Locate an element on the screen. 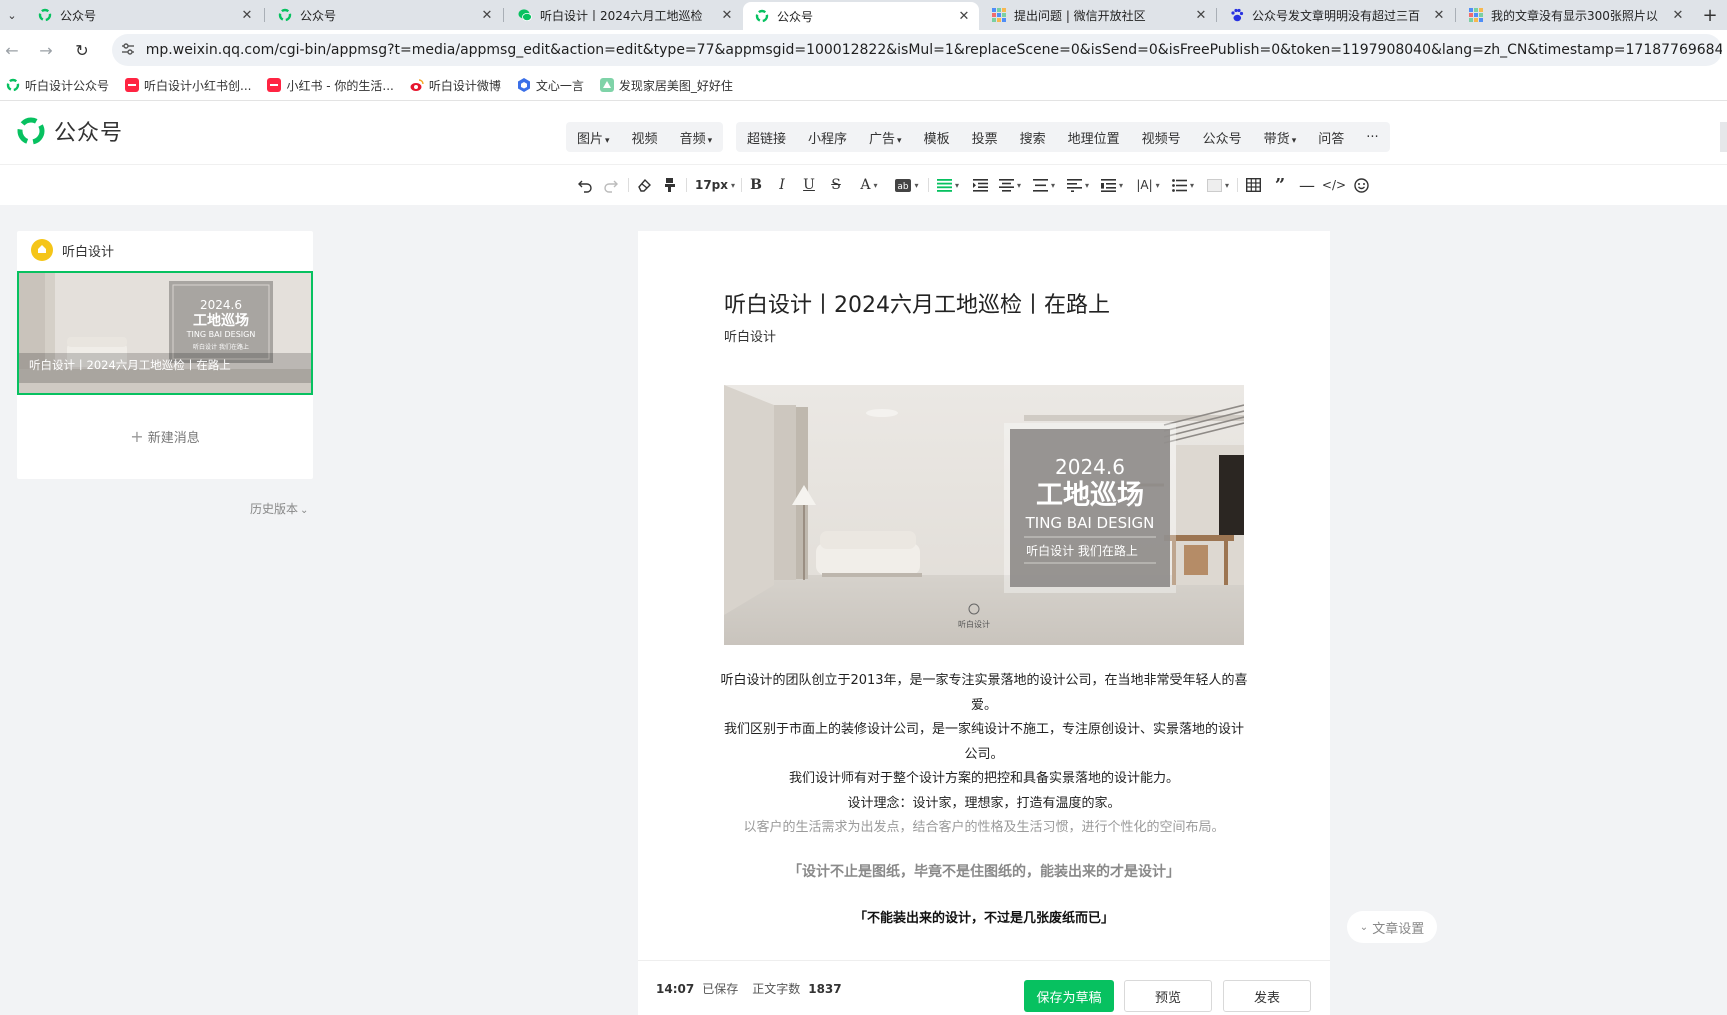 This screenshot has width=1727, height=1015. new-message-button: + 新建消息 is located at coordinates (165, 436).